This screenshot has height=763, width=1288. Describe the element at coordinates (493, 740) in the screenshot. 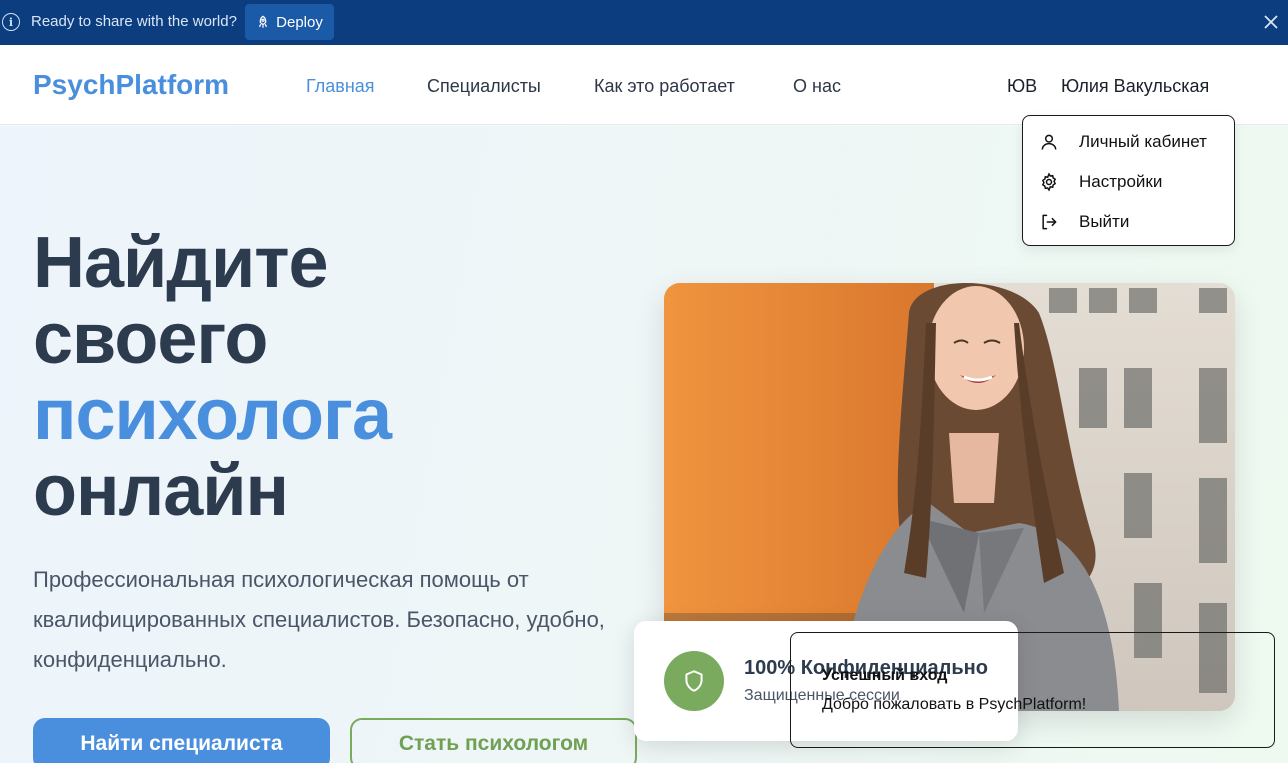

I see `become-psychologist-button: Стать психологом` at that location.